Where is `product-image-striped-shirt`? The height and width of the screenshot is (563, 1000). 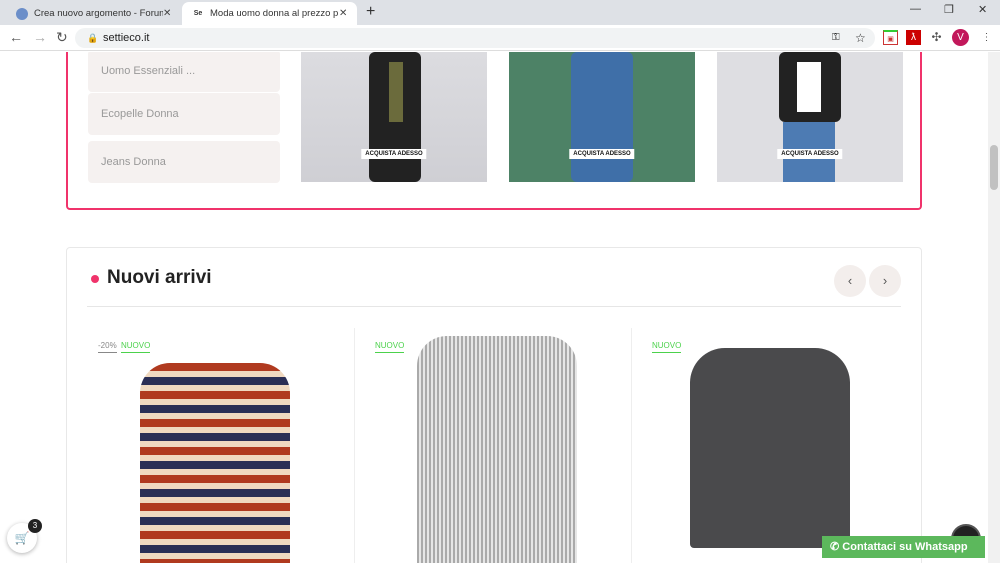 product-image-striped-shirt is located at coordinates (497, 449).